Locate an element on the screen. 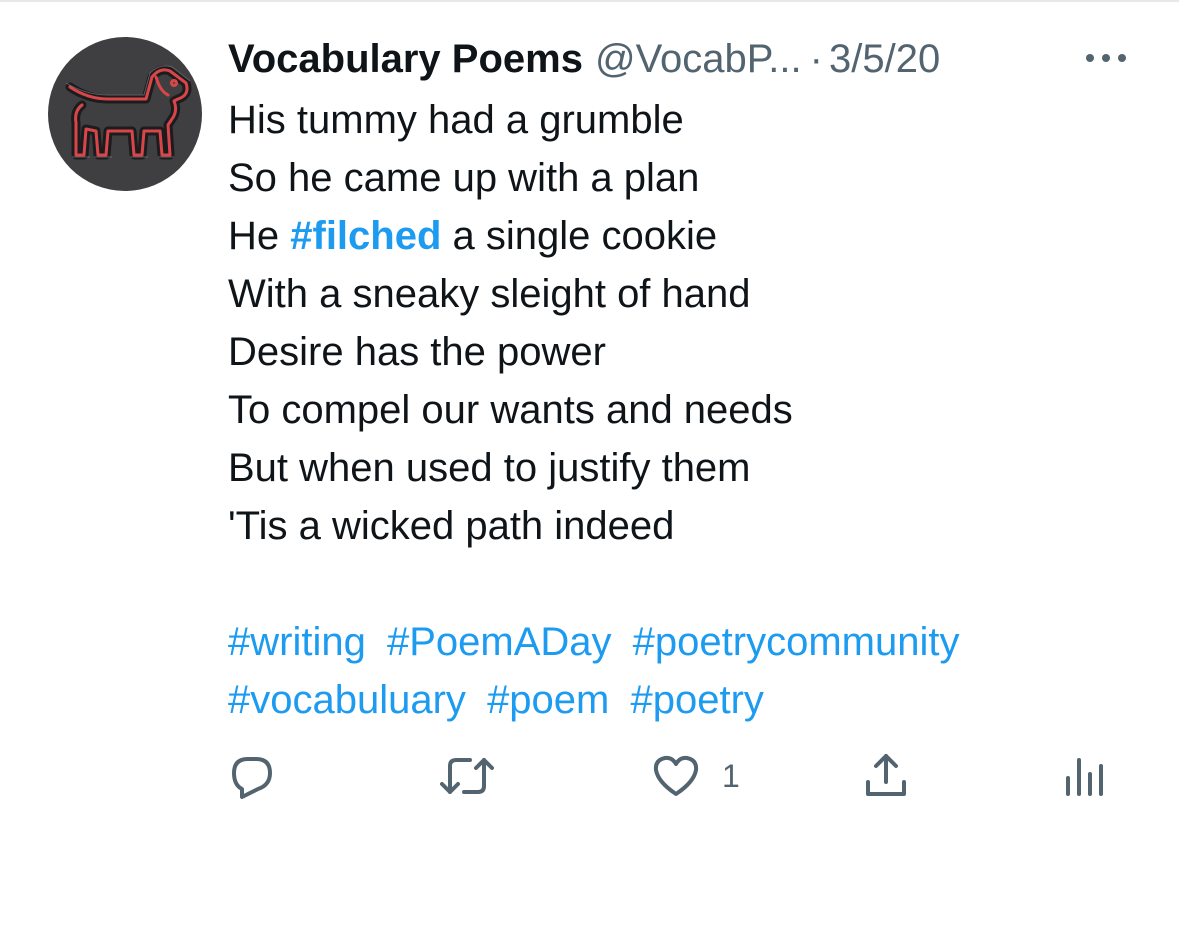 This screenshot has width=1179, height=926. hashtag-link: #PoemADay is located at coordinates (499, 642).